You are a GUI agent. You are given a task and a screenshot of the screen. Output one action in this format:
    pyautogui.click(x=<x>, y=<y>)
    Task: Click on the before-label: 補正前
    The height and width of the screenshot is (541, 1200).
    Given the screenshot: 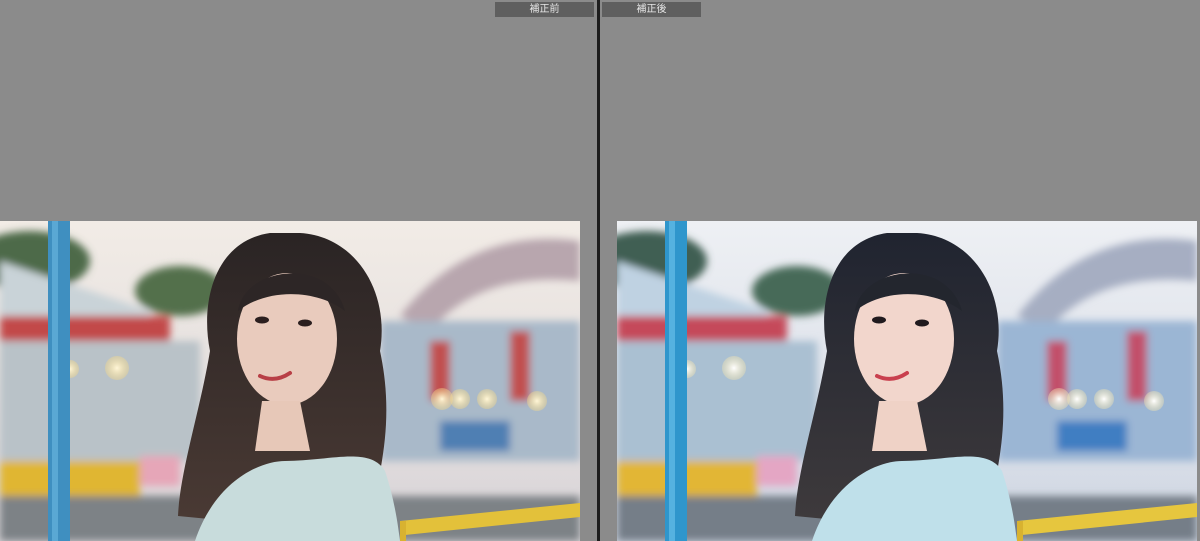 What is the action you would take?
    pyautogui.click(x=544, y=9)
    